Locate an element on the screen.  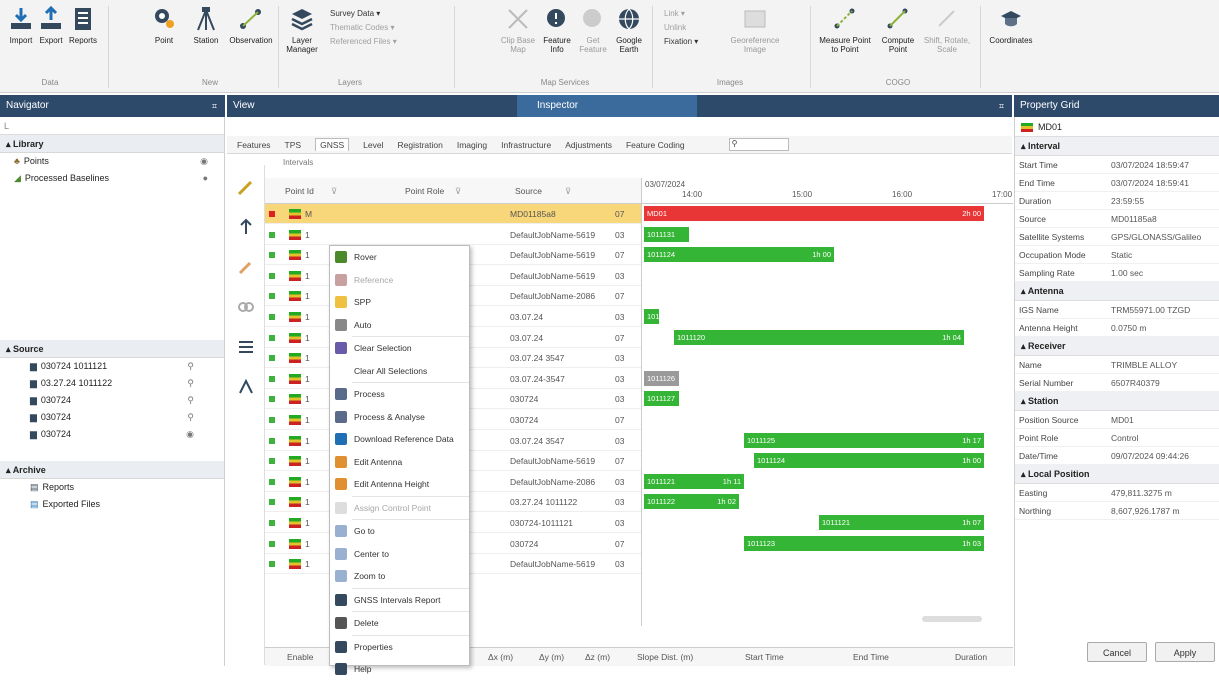
property-row: Northing 8,607,926.1787 m is located at coordinates (1117, 511).